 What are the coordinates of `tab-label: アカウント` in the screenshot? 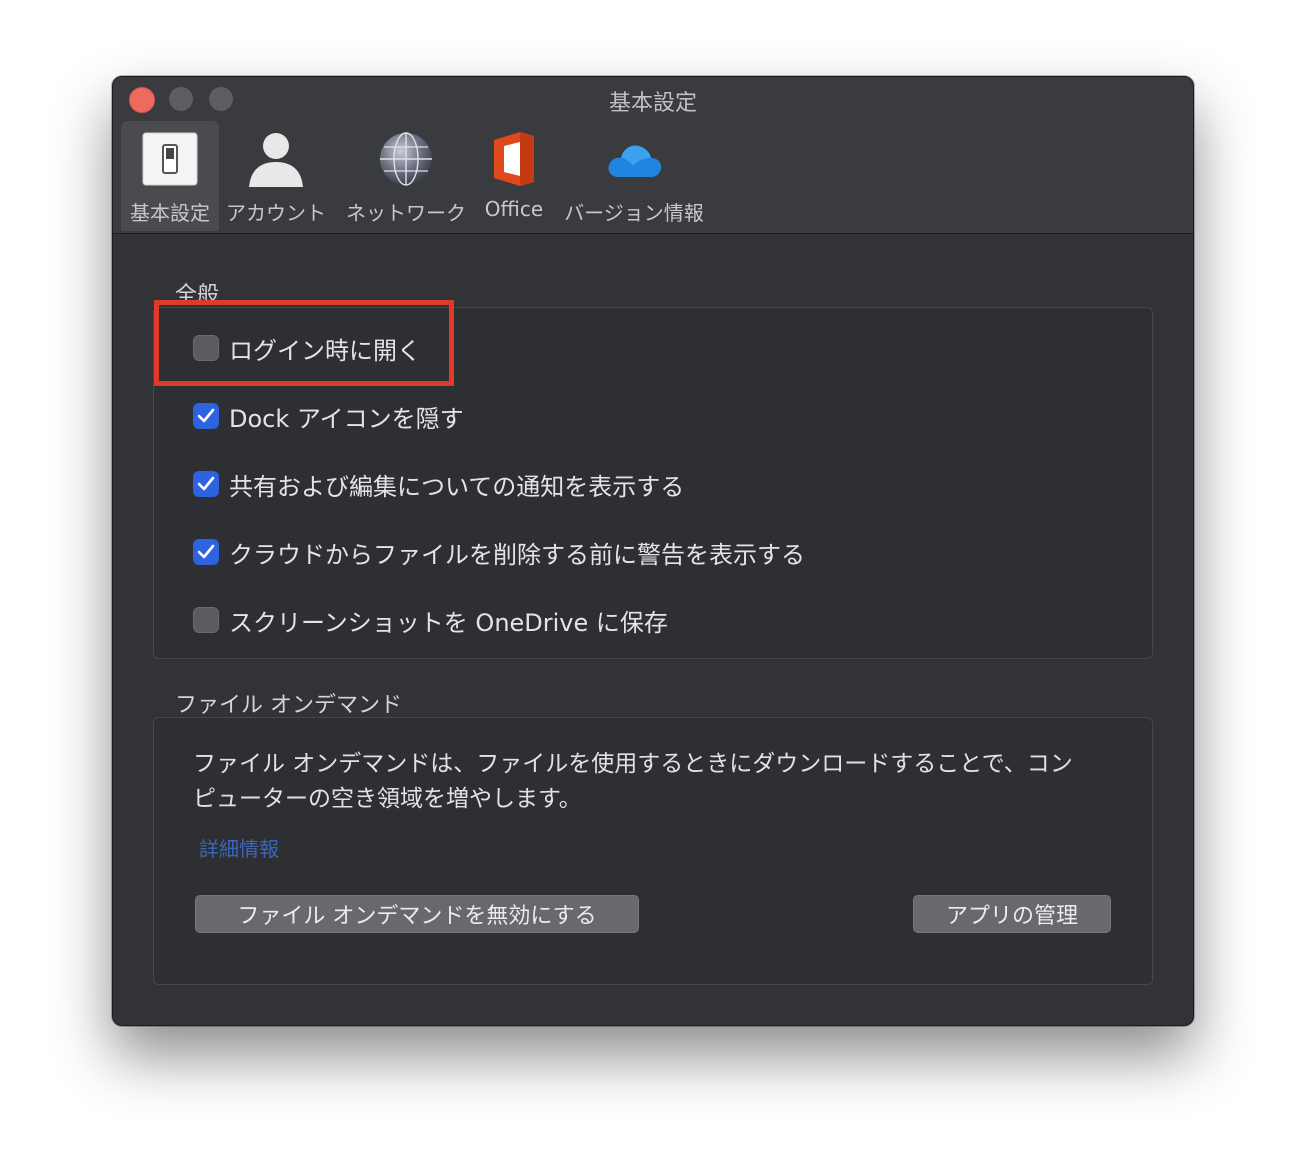 It's located at (276, 213).